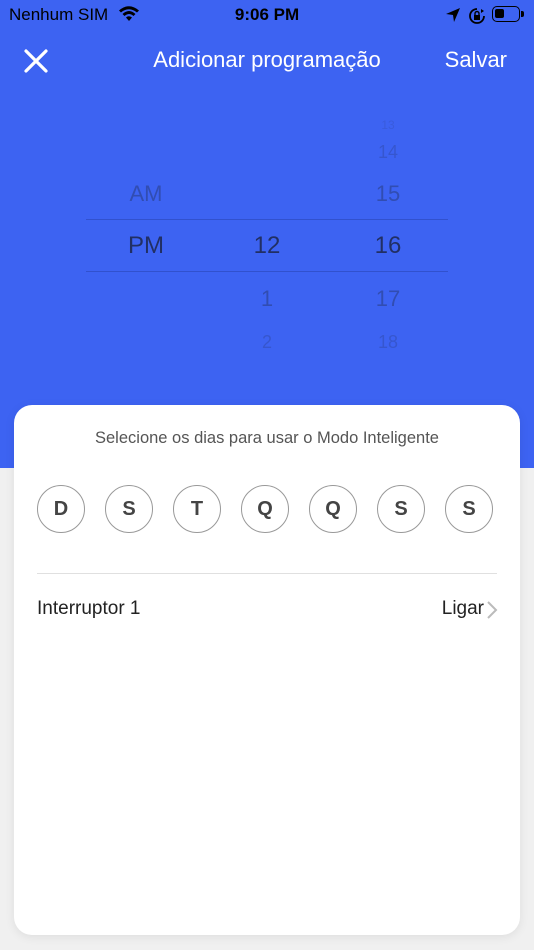 This screenshot has width=534, height=950. Describe the element at coordinates (267, 271) in the screenshot. I see `picker-bottom-divider` at that location.